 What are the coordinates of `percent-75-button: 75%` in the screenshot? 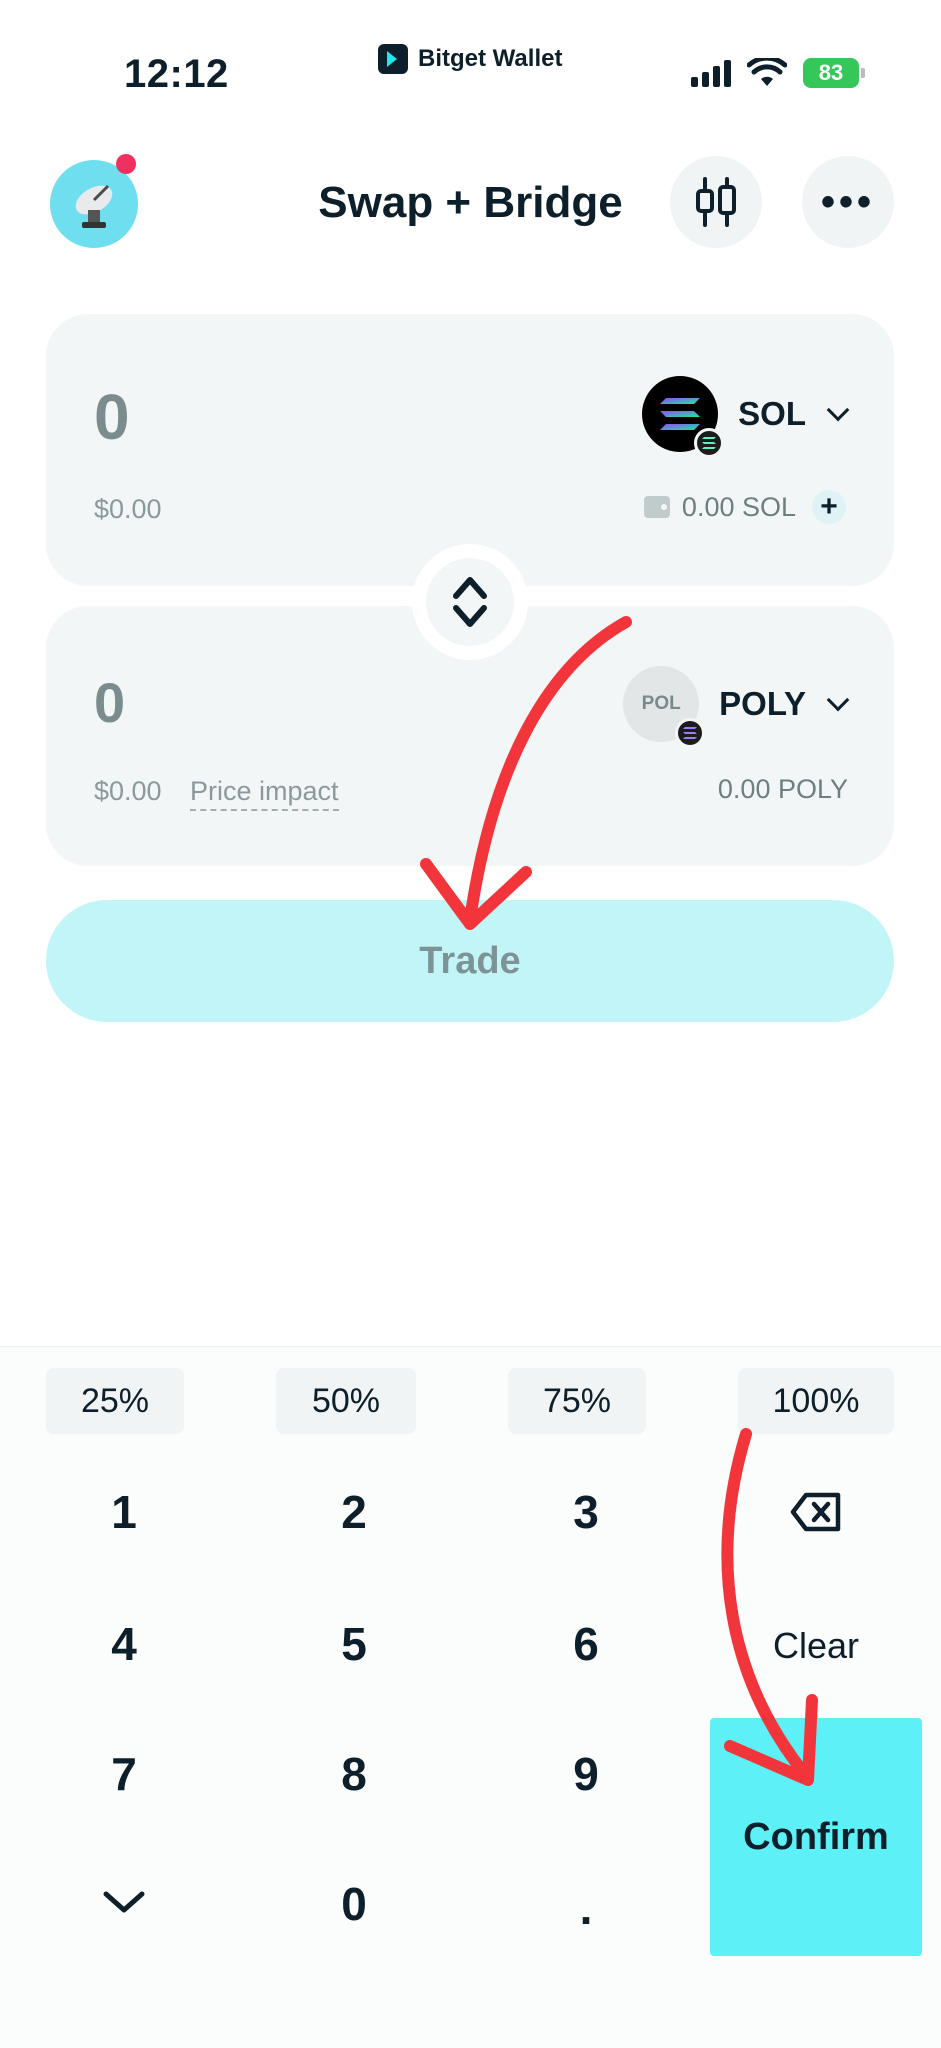 It's located at (577, 1401).